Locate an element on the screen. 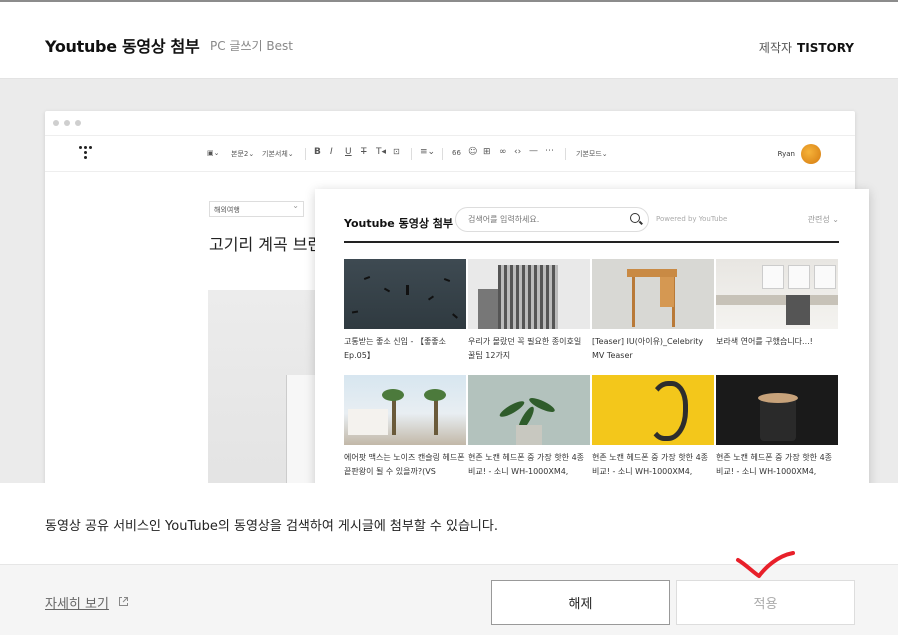  checkmark-annotation-icon is located at coordinates (765, 564).